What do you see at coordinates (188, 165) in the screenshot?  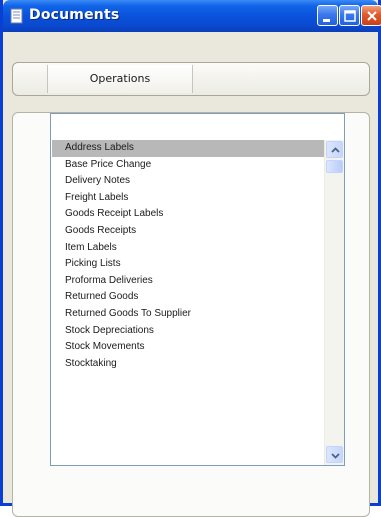 I see `list-item: Base Price Change` at bounding box center [188, 165].